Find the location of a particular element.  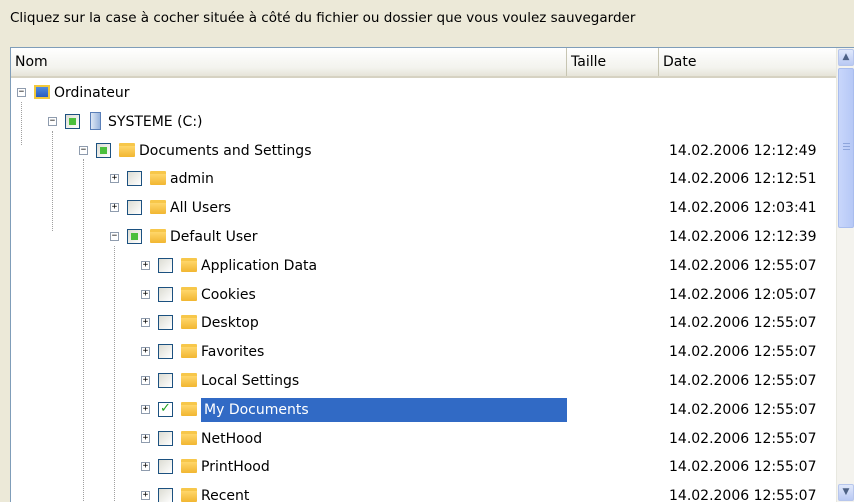

tree-row: + NetHood 14.02.2006 12:55:07 is located at coordinates (424, 439).